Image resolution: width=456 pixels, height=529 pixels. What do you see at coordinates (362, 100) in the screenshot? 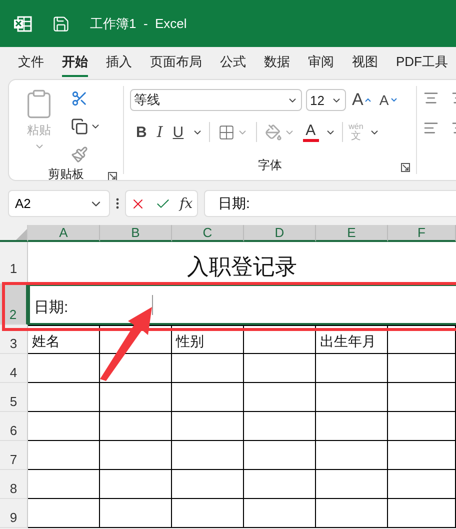
I see `grow-font-button: A` at bounding box center [362, 100].